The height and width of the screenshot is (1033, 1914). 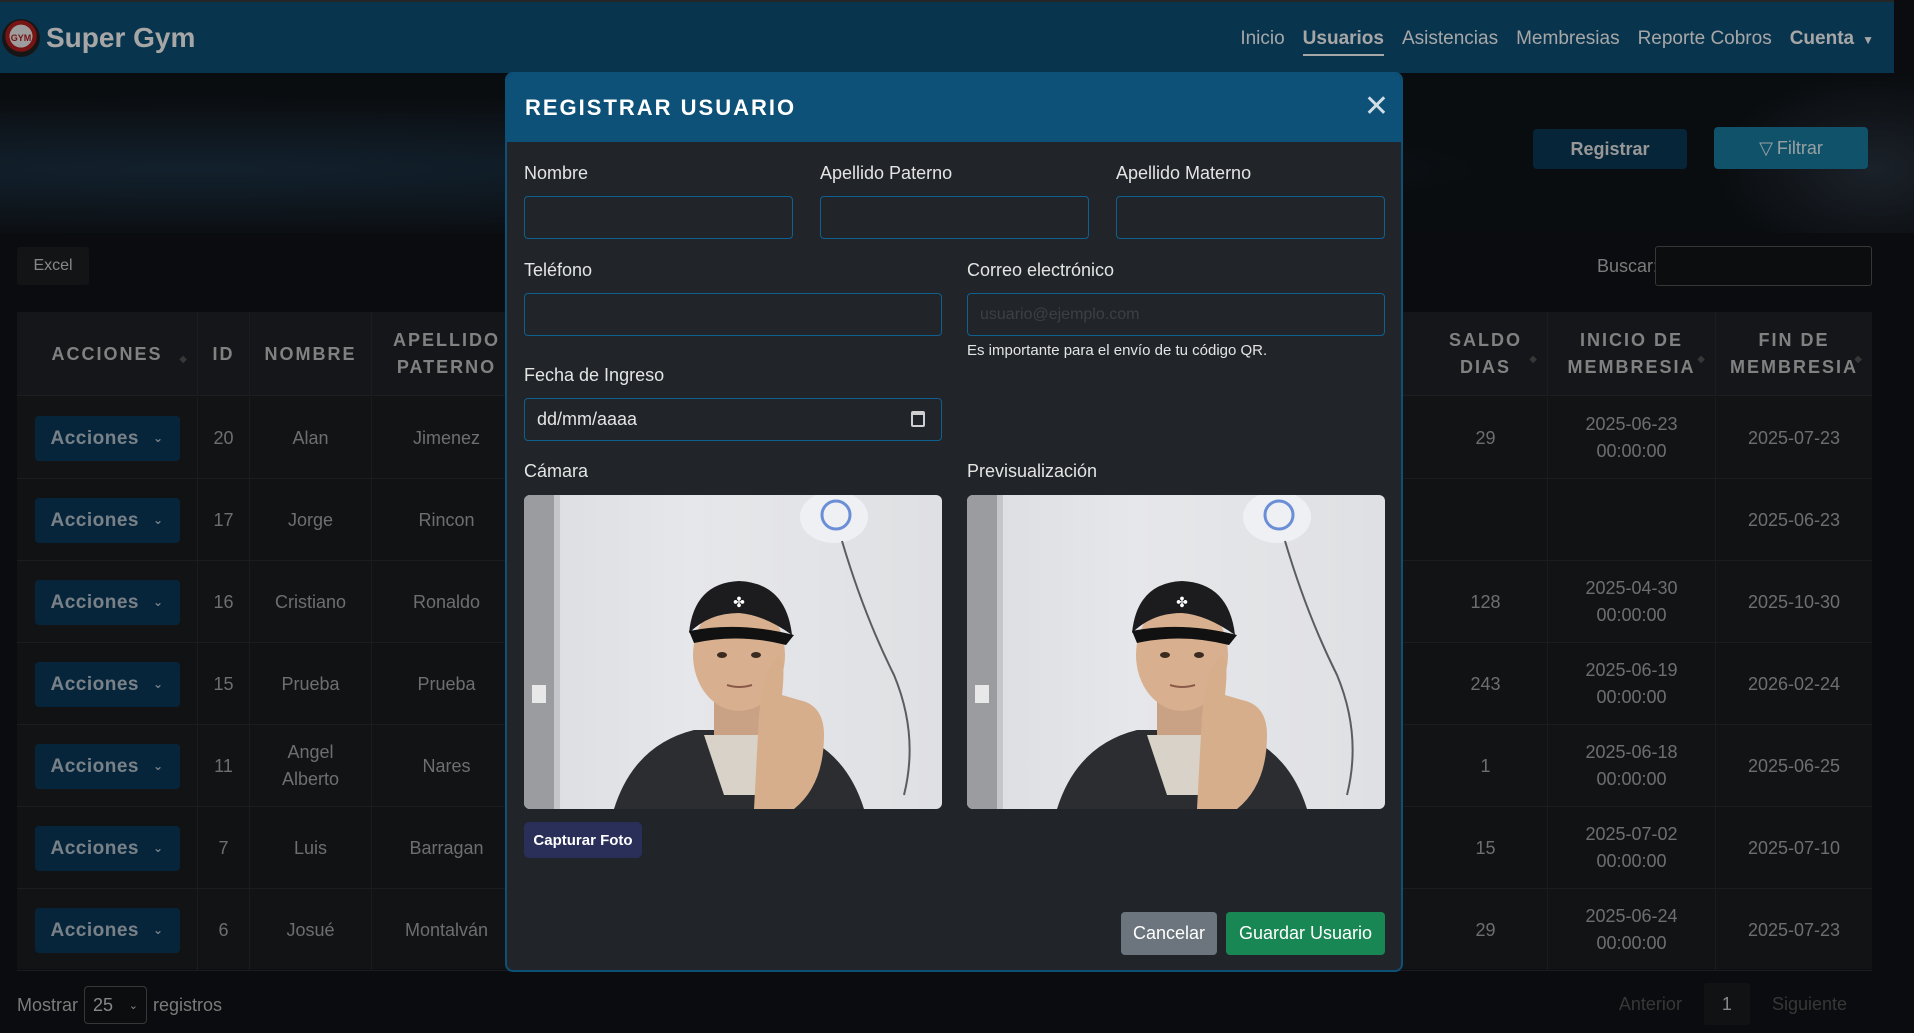 What do you see at coordinates (886, 173) in the screenshot?
I see `apellido-paterno-label: Apellido Paterno` at bounding box center [886, 173].